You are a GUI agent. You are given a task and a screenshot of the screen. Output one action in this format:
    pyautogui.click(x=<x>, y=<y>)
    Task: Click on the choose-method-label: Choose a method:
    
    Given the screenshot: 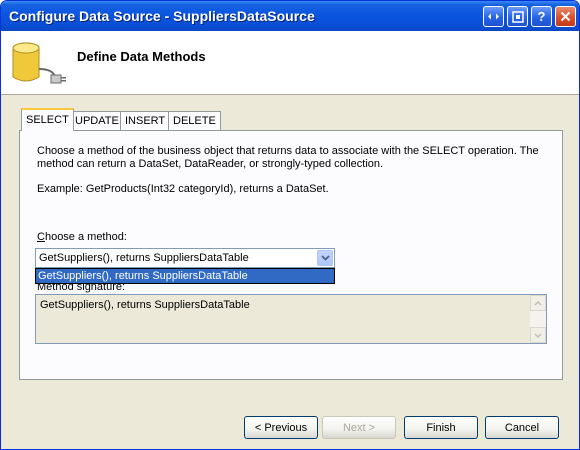 What is the action you would take?
    pyautogui.click(x=82, y=237)
    